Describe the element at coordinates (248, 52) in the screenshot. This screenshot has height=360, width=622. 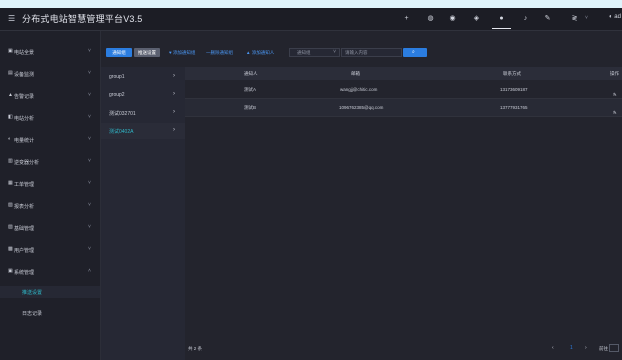
I see `add-person-icon: ▲` at that location.